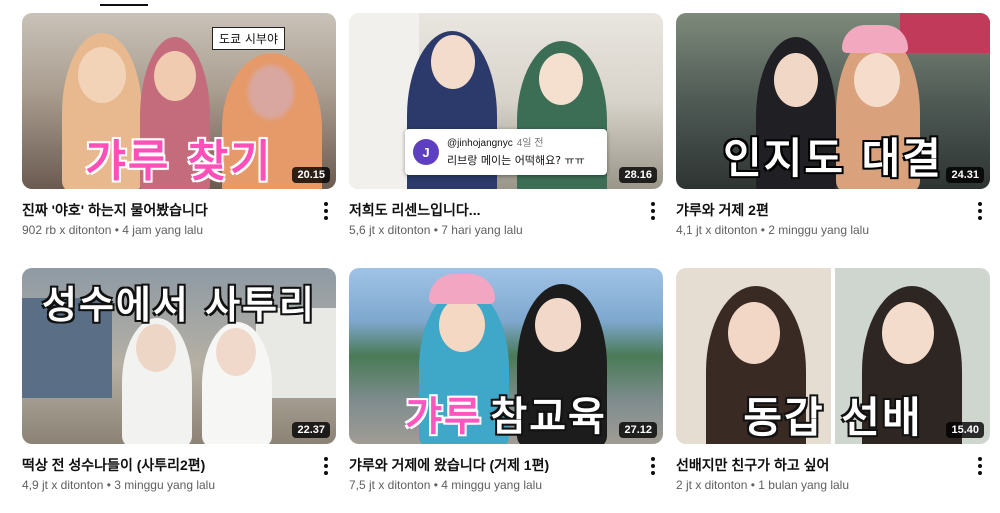  What do you see at coordinates (249, 38) in the screenshot?
I see `location-tag: 도쿄 시부야` at bounding box center [249, 38].